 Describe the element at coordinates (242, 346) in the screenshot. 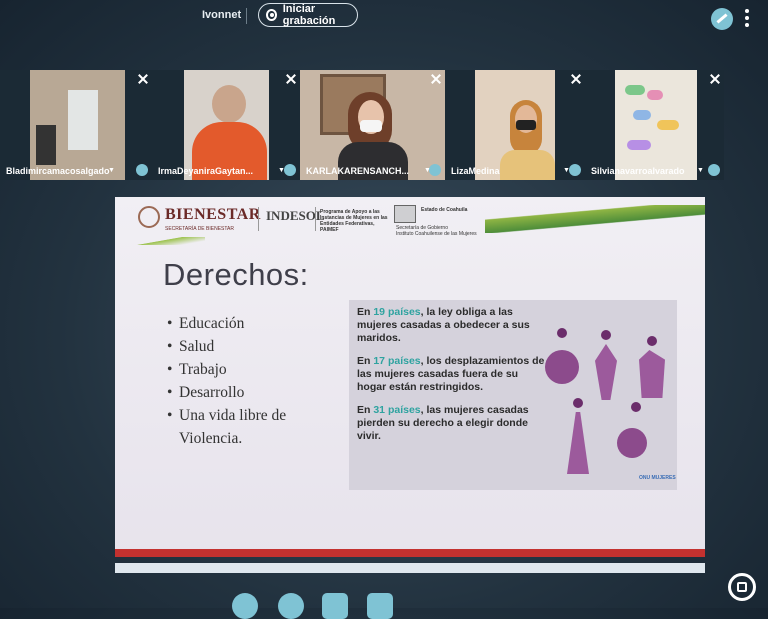

I see `list-item: Salud` at that location.